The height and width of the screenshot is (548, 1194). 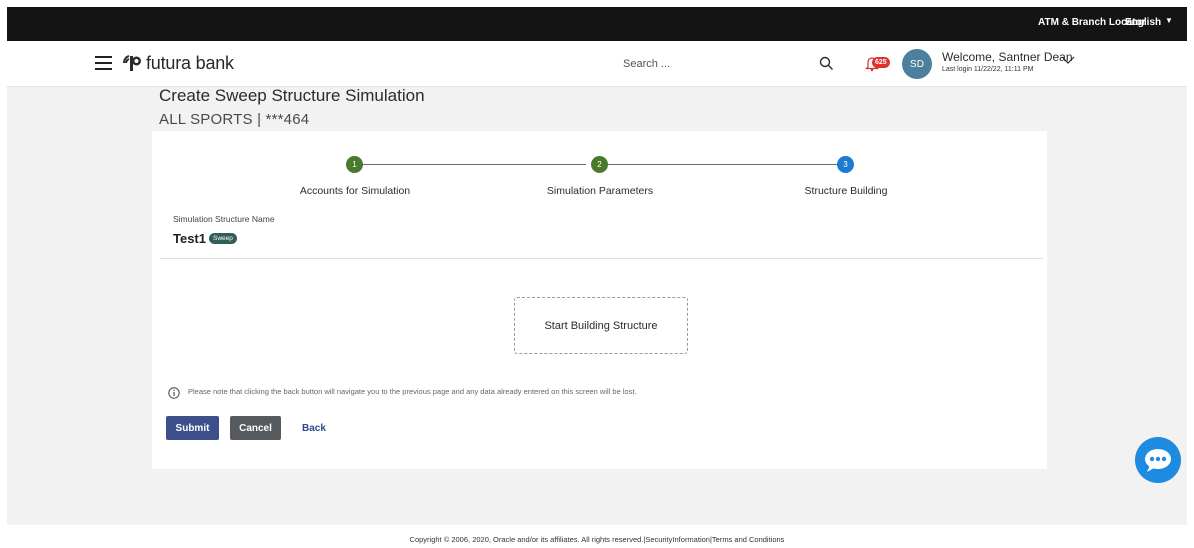 What do you see at coordinates (132, 63) in the screenshot?
I see `futura-logo-icon` at bounding box center [132, 63].